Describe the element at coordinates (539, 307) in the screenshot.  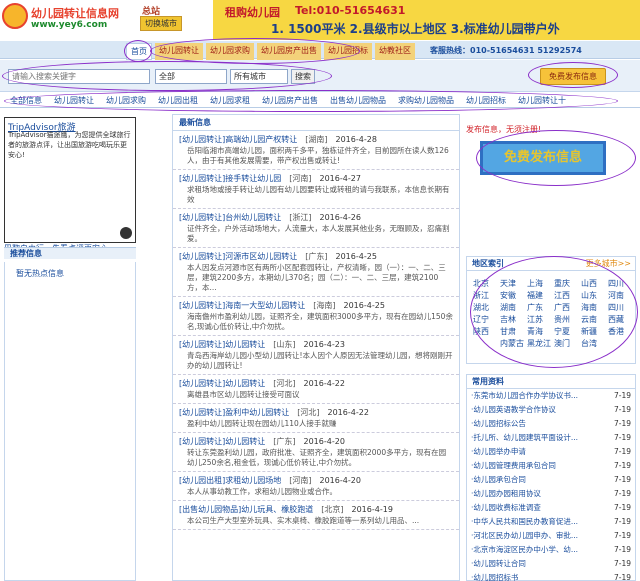
I see `city-link: 广东` at that location.